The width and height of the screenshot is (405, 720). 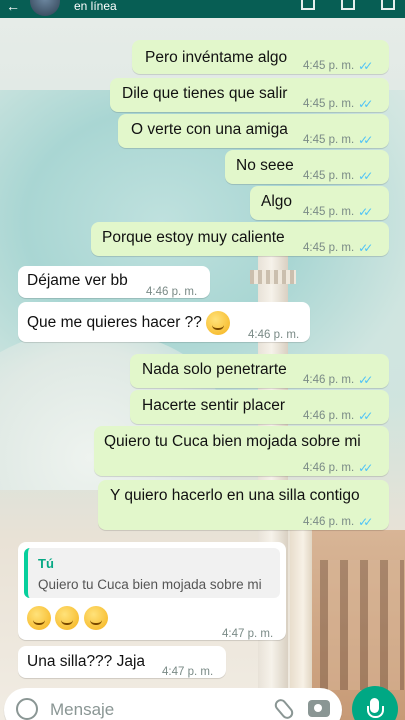 What do you see at coordinates (265, 165) in the screenshot?
I see `message-text: No seee` at bounding box center [265, 165].